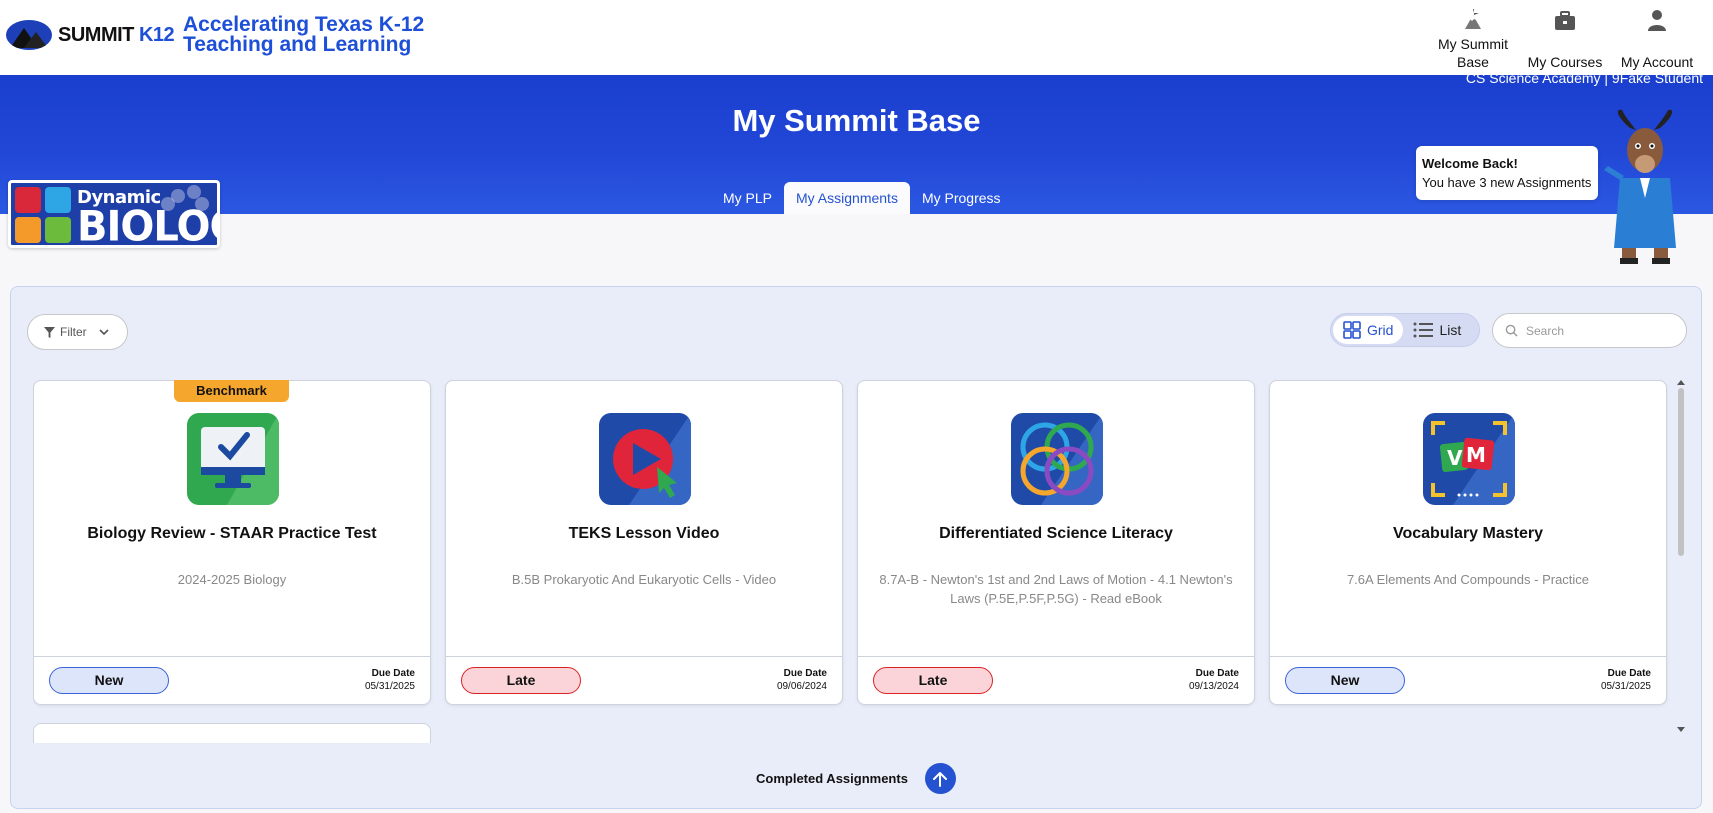 The image size is (1713, 813). Describe the element at coordinates (28, 230) in the screenshot. I see `planet-icon` at that location.